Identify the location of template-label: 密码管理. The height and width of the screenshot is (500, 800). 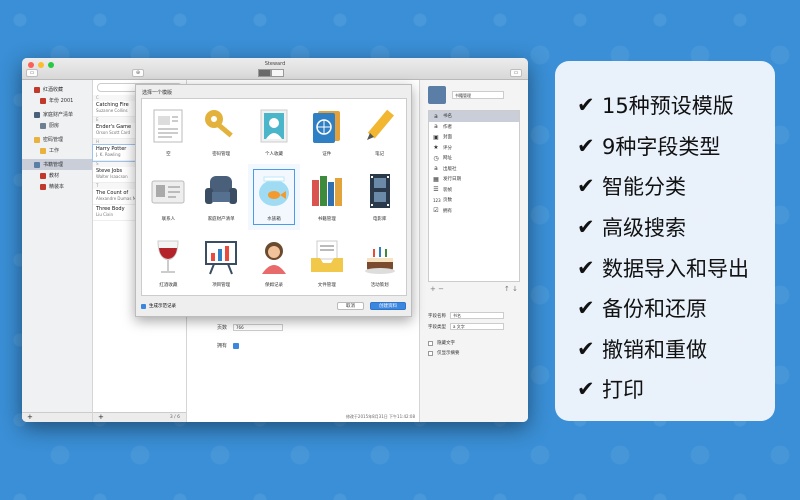
(221, 154).